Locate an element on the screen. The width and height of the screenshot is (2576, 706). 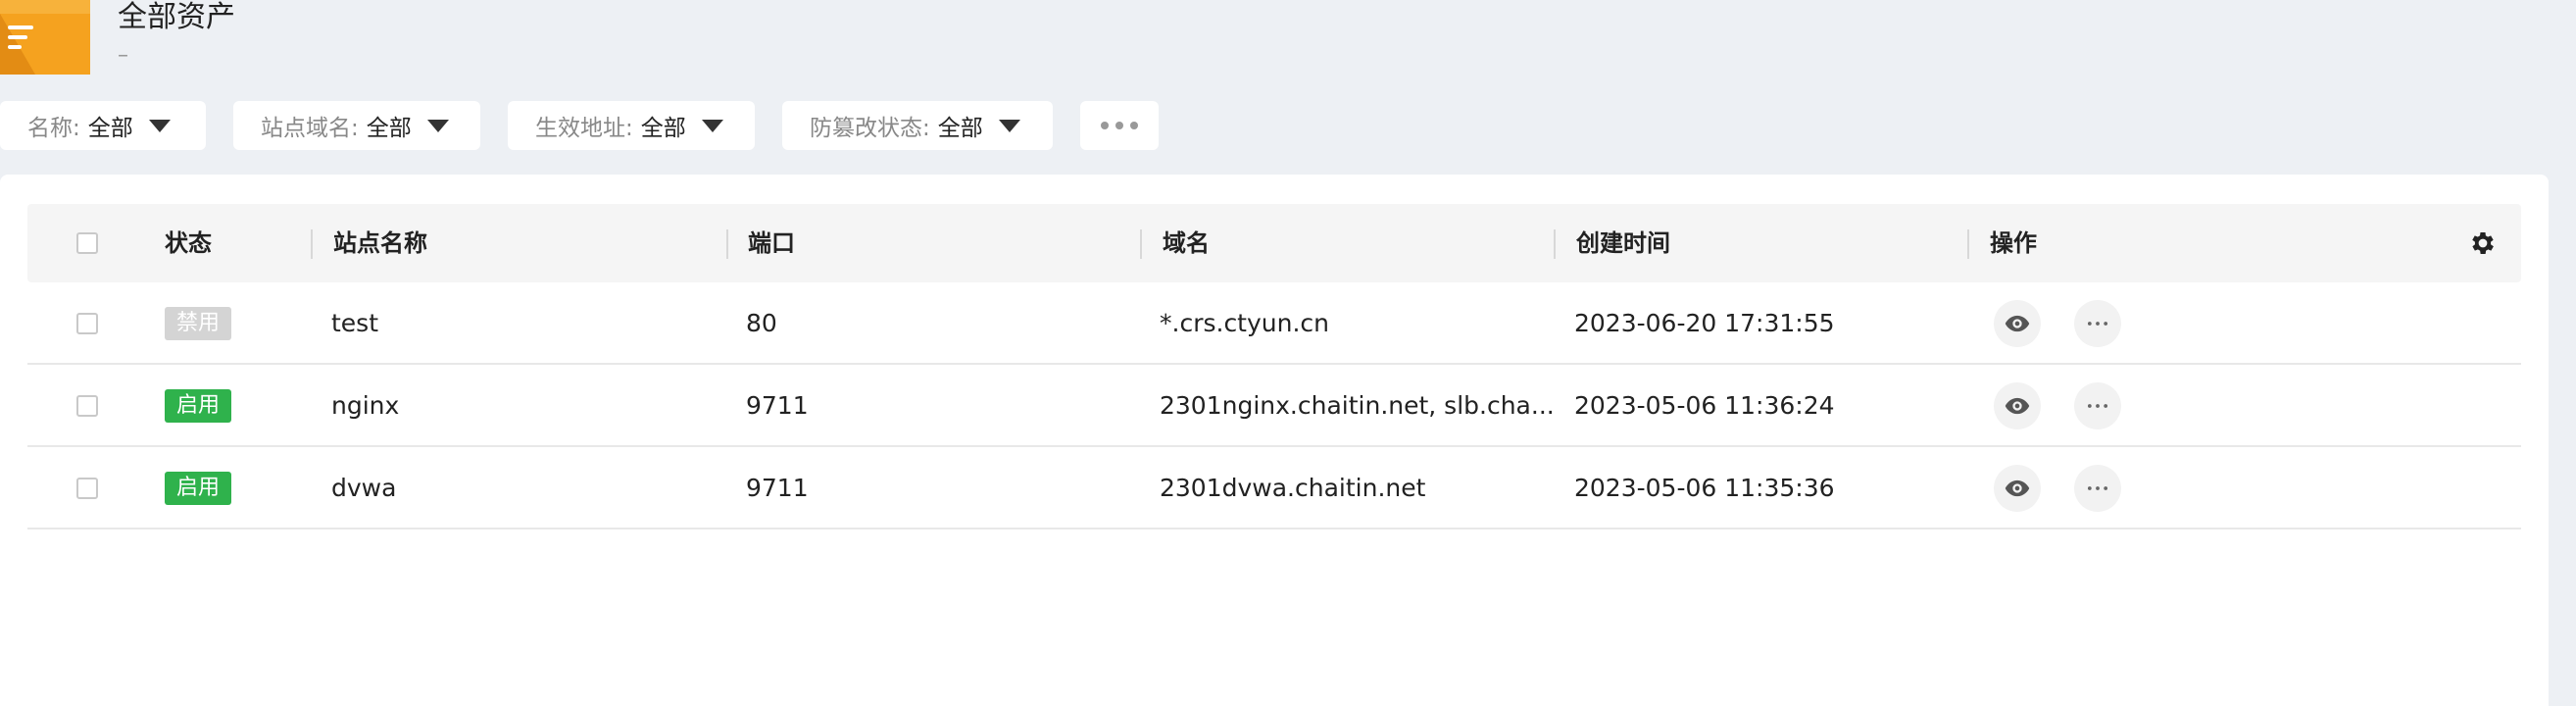
port-cell: 80 is located at coordinates (761, 323).